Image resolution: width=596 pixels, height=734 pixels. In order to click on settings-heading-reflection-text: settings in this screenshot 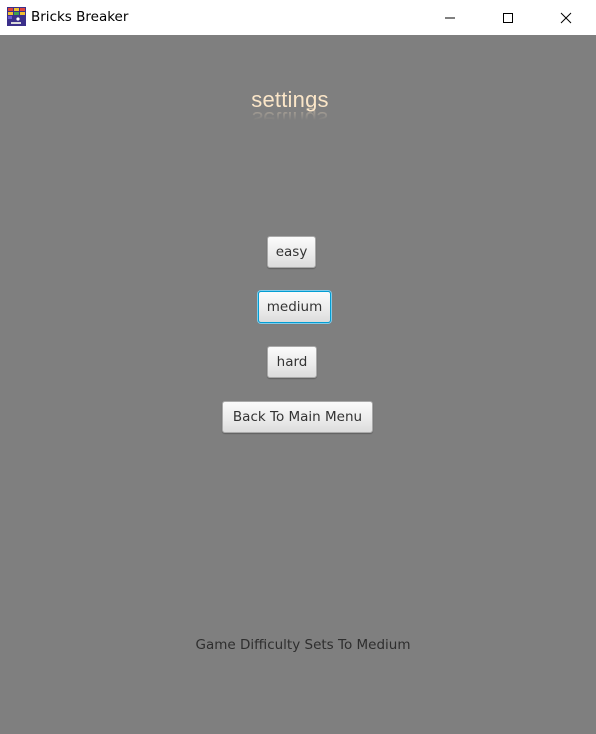, I will do `click(290, 113)`.